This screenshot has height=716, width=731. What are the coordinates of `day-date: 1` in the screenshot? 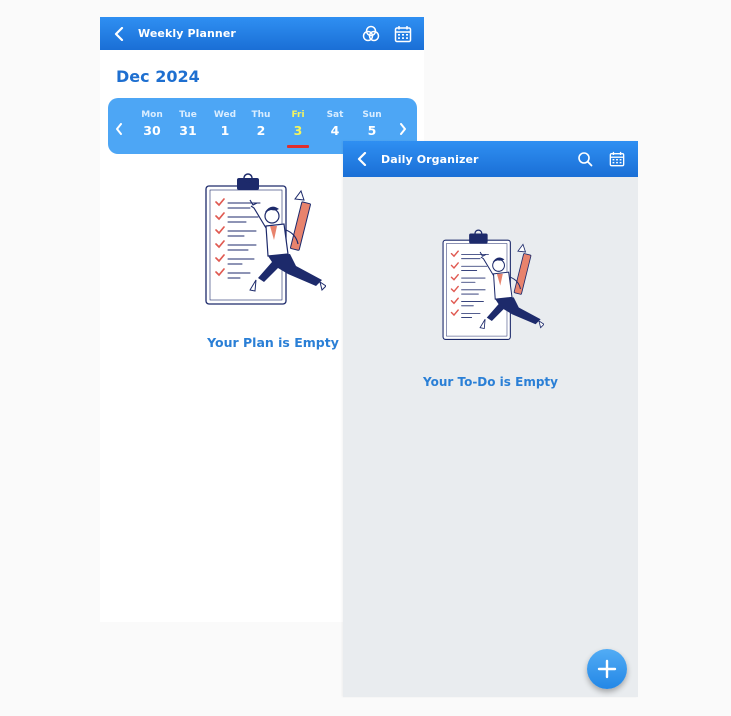 It's located at (225, 130).